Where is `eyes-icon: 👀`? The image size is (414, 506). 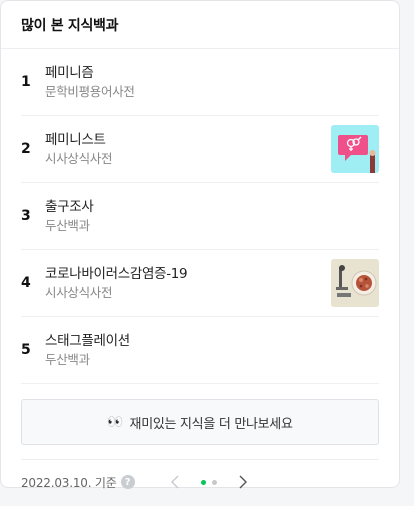 eyes-icon: 👀 is located at coordinates (115, 422).